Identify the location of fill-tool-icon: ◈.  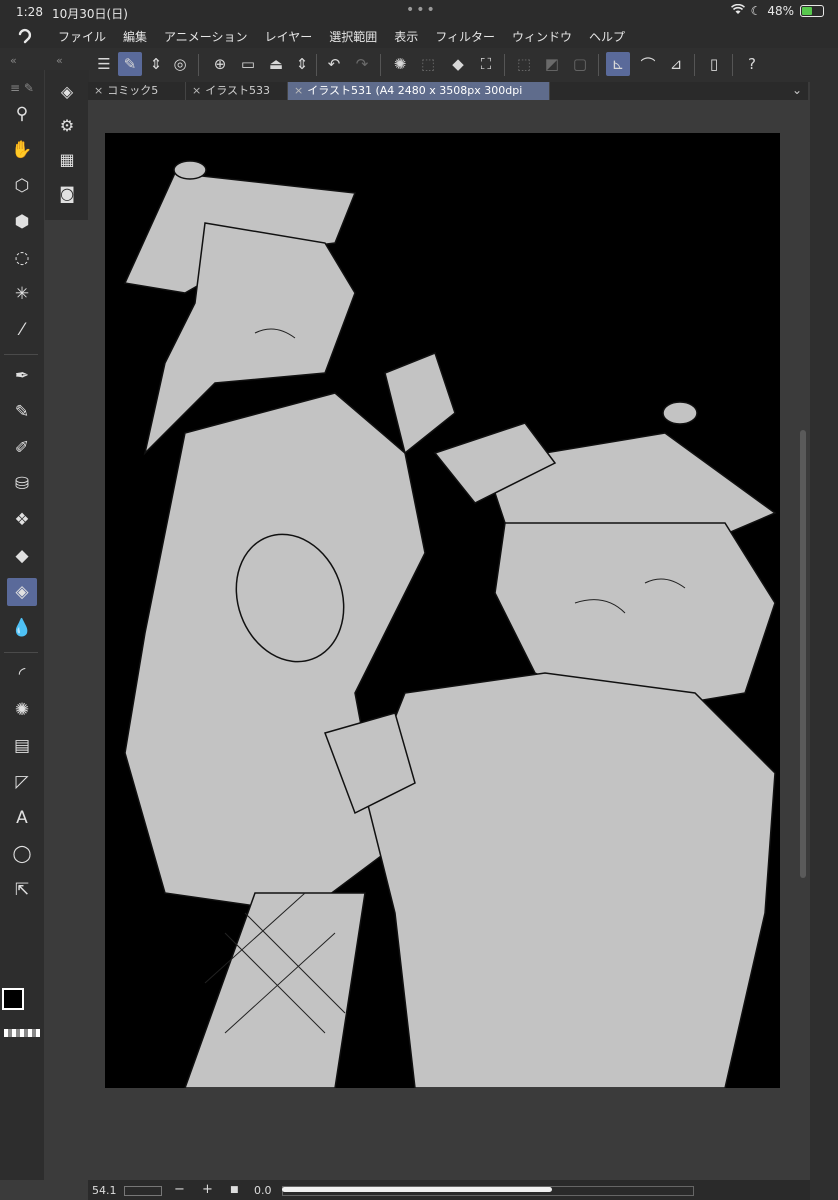
(22, 592).